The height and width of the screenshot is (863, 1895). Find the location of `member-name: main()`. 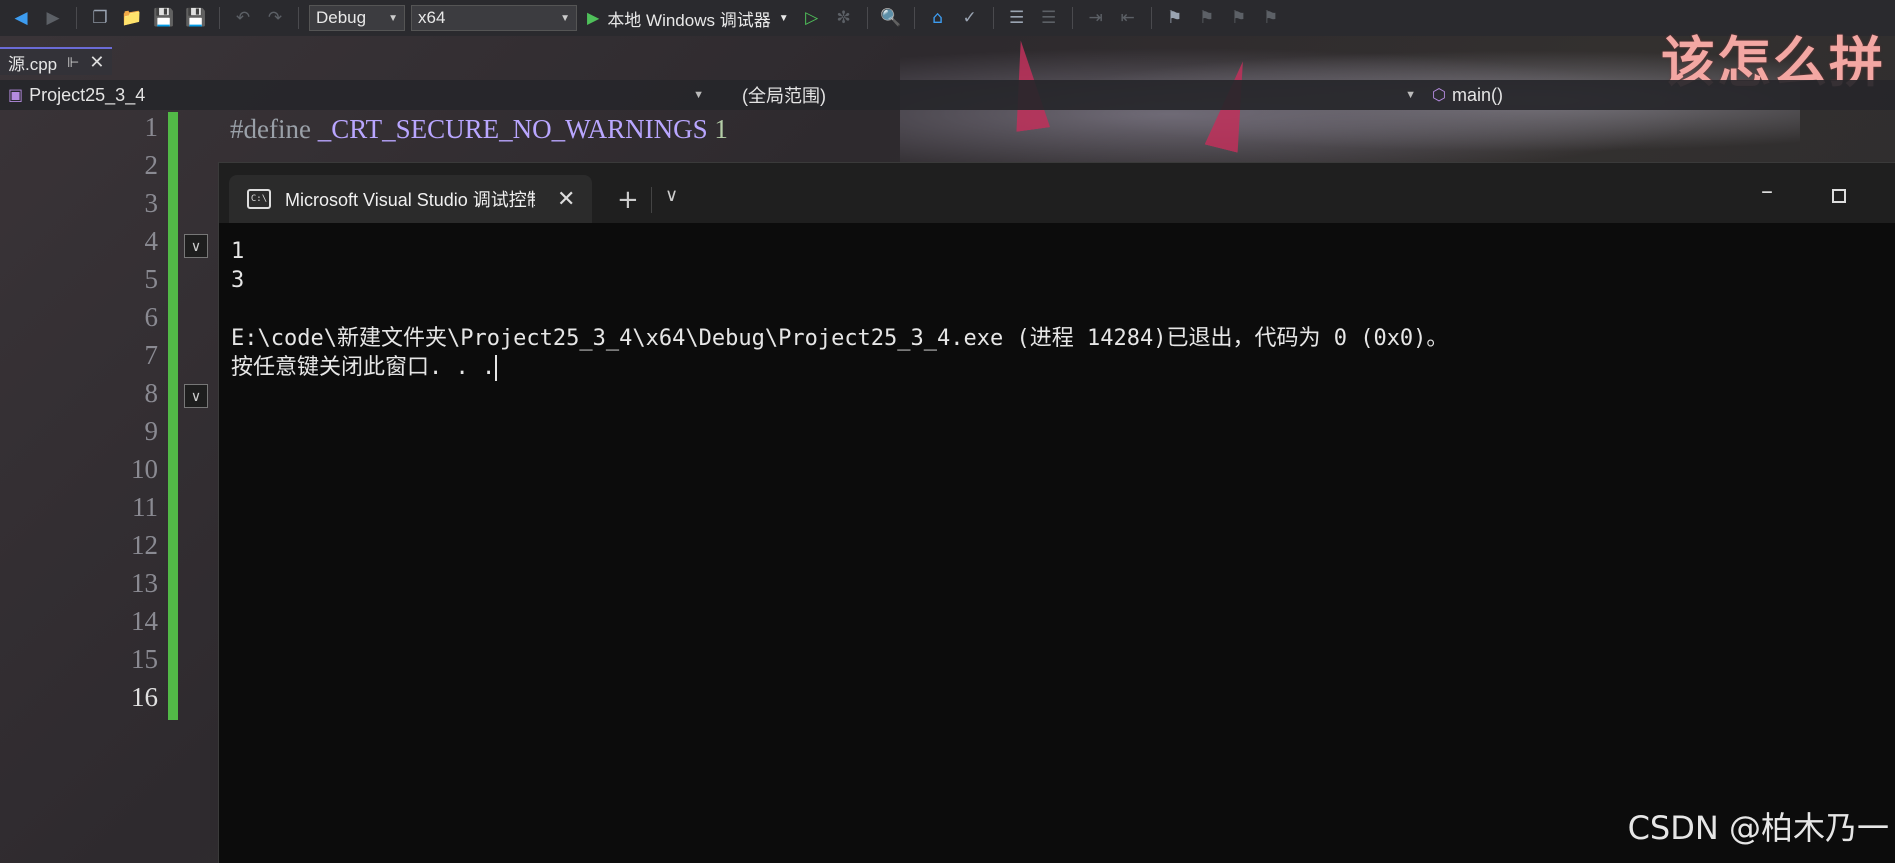

member-name: main() is located at coordinates (1477, 94).